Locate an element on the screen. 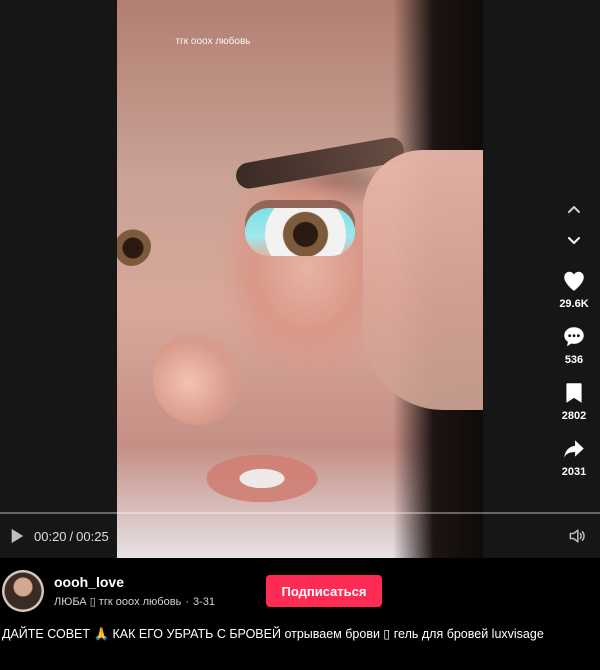 The width and height of the screenshot is (600, 670). video-overlay-text: тгк ooox любовь is located at coordinates (213, 41).